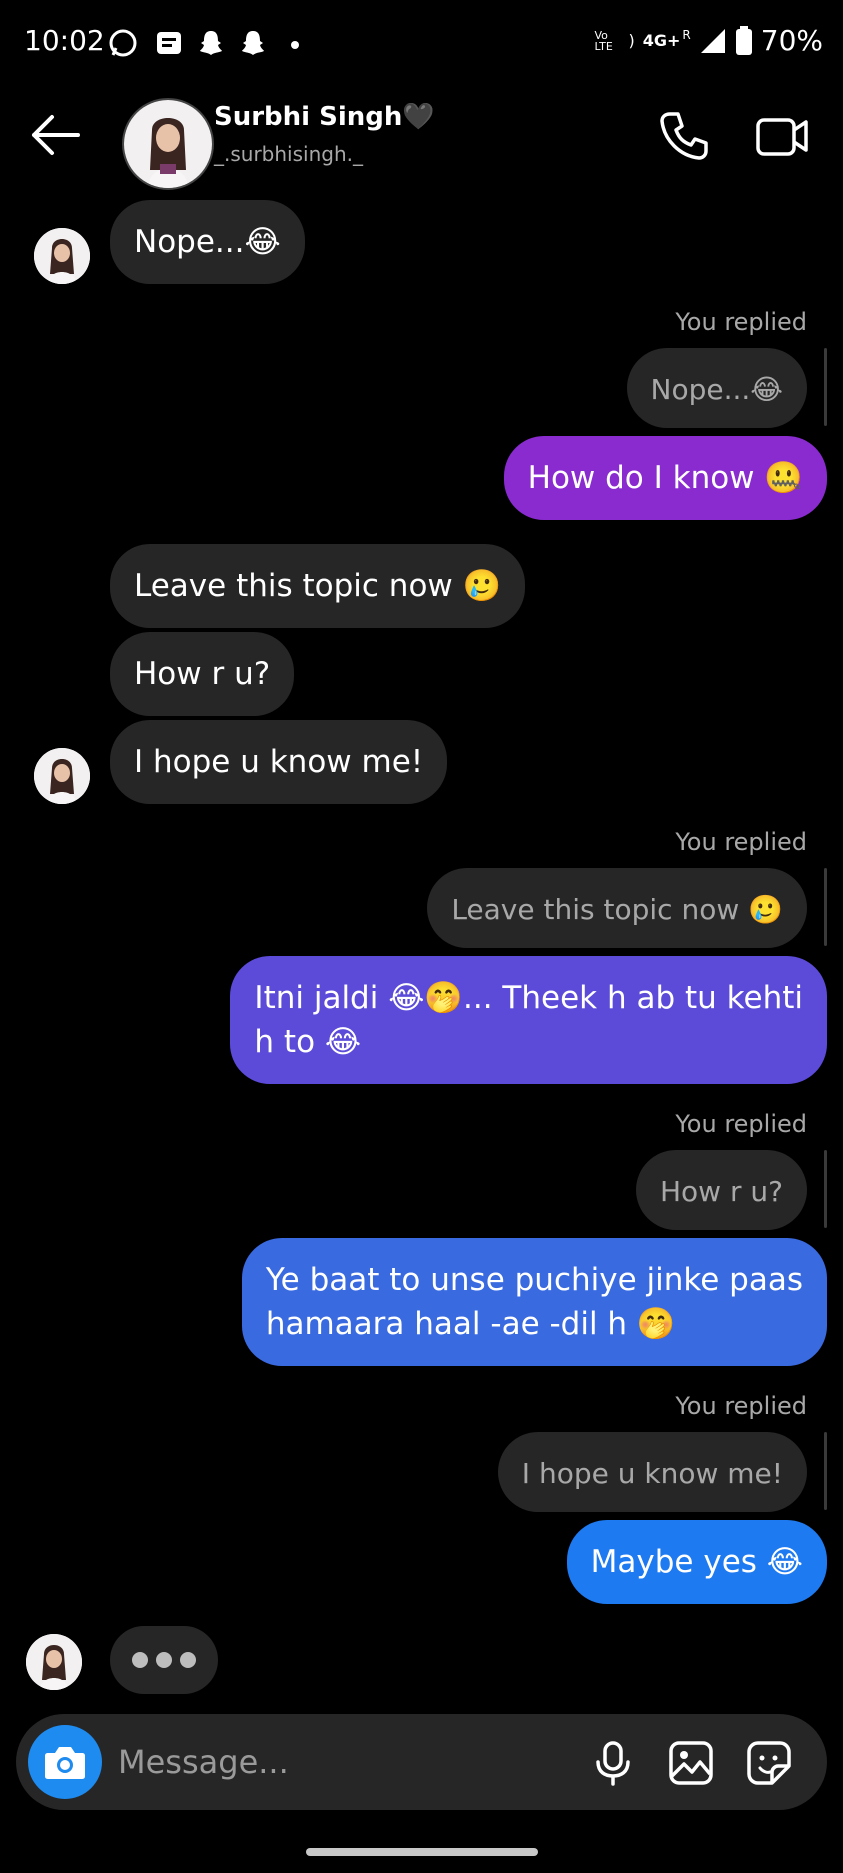 The height and width of the screenshot is (1873, 843). I want to click on wifi-calling-icon: ), so click(631, 40).